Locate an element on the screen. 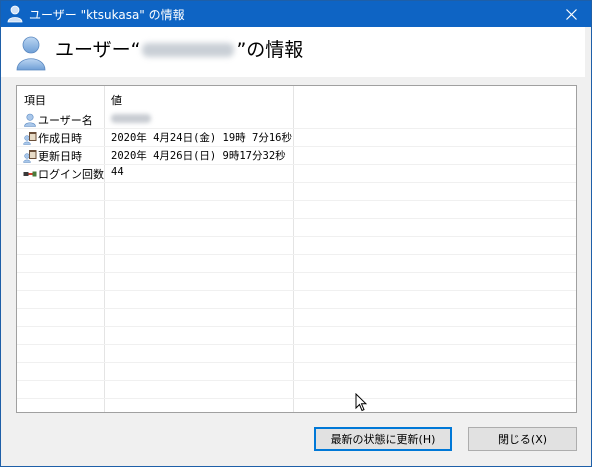 Image resolution: width=592 pixels, height=467 pixels. row-key-label: 作成日時 is located at coordinates (60, 138).